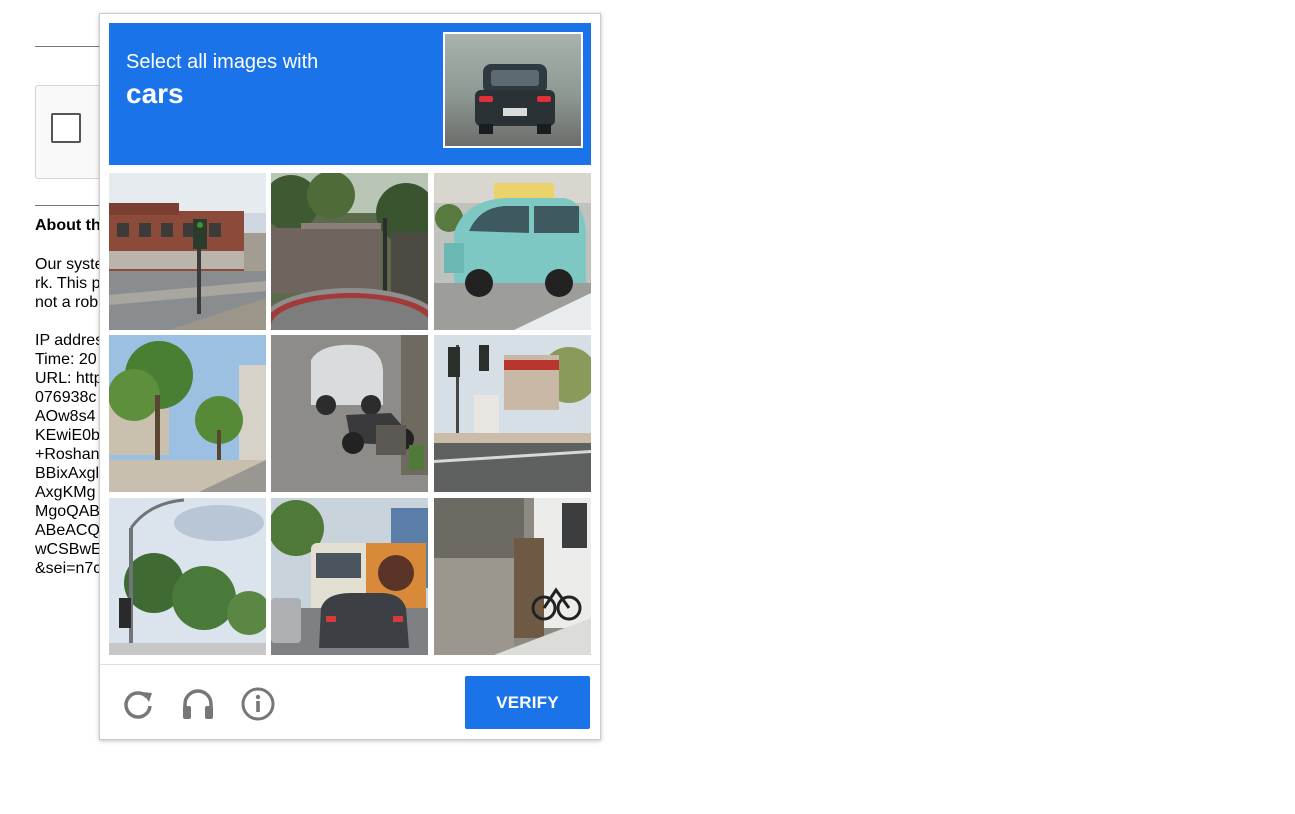  I want to click on brick-wall-image, so click(349, 251).